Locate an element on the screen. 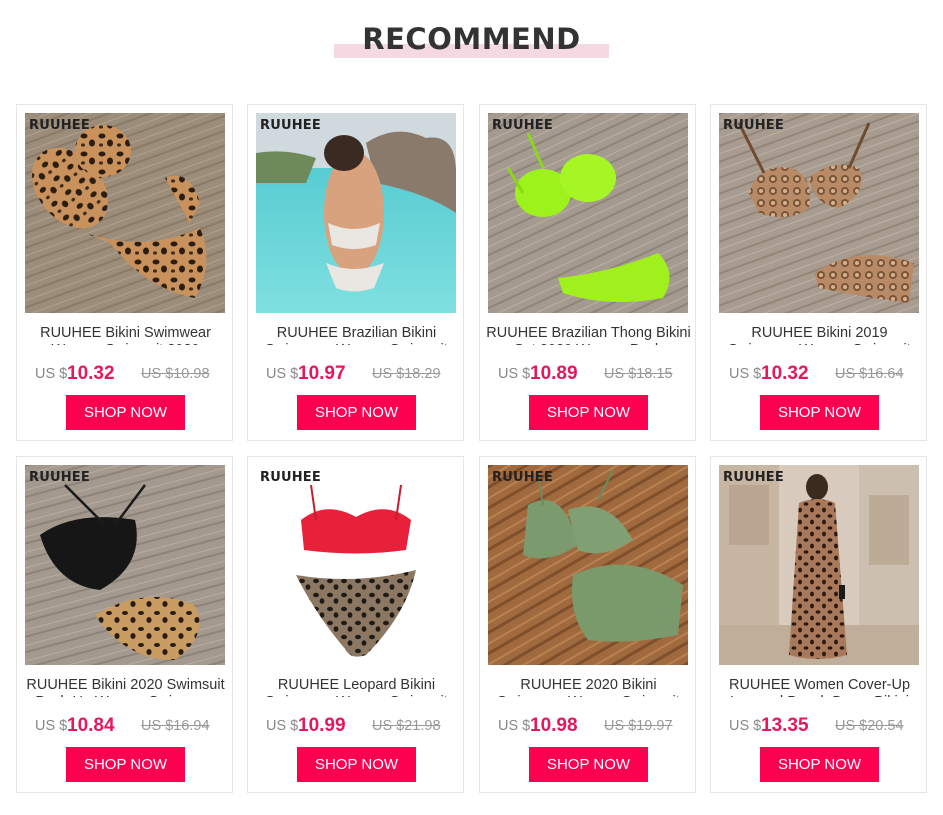  model-sea-image is located at coordinates (356, 213).